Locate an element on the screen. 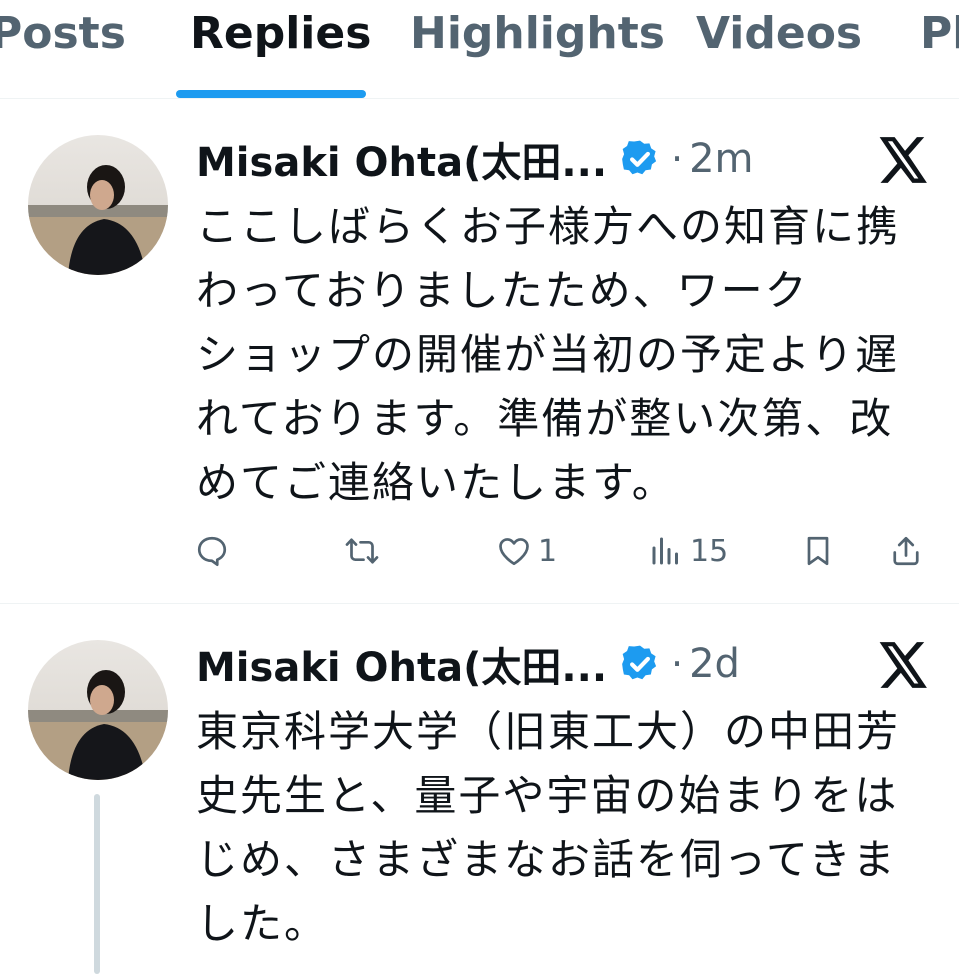 This screenshot has height=974, width=959. post-actions: 1 15 is located at coordinates (479, 552).